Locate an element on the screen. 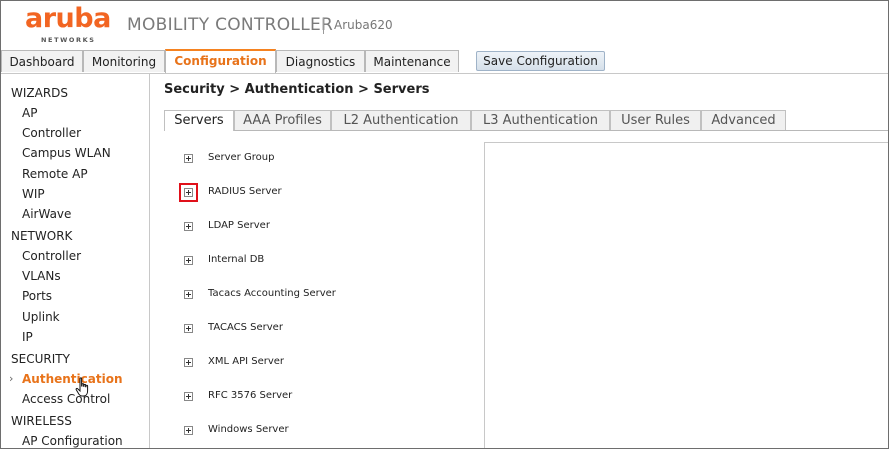 The image size is (889, 449). aruba-logo: aruba NETWORKS is located at coordinates (68, 24).